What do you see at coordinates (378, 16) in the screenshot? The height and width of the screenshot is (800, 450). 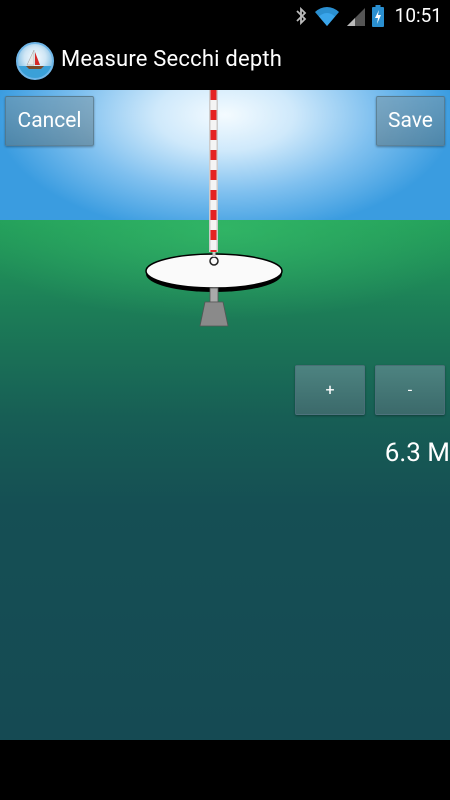 I see `battery-charging-icon` at bounding box center [378, 16].